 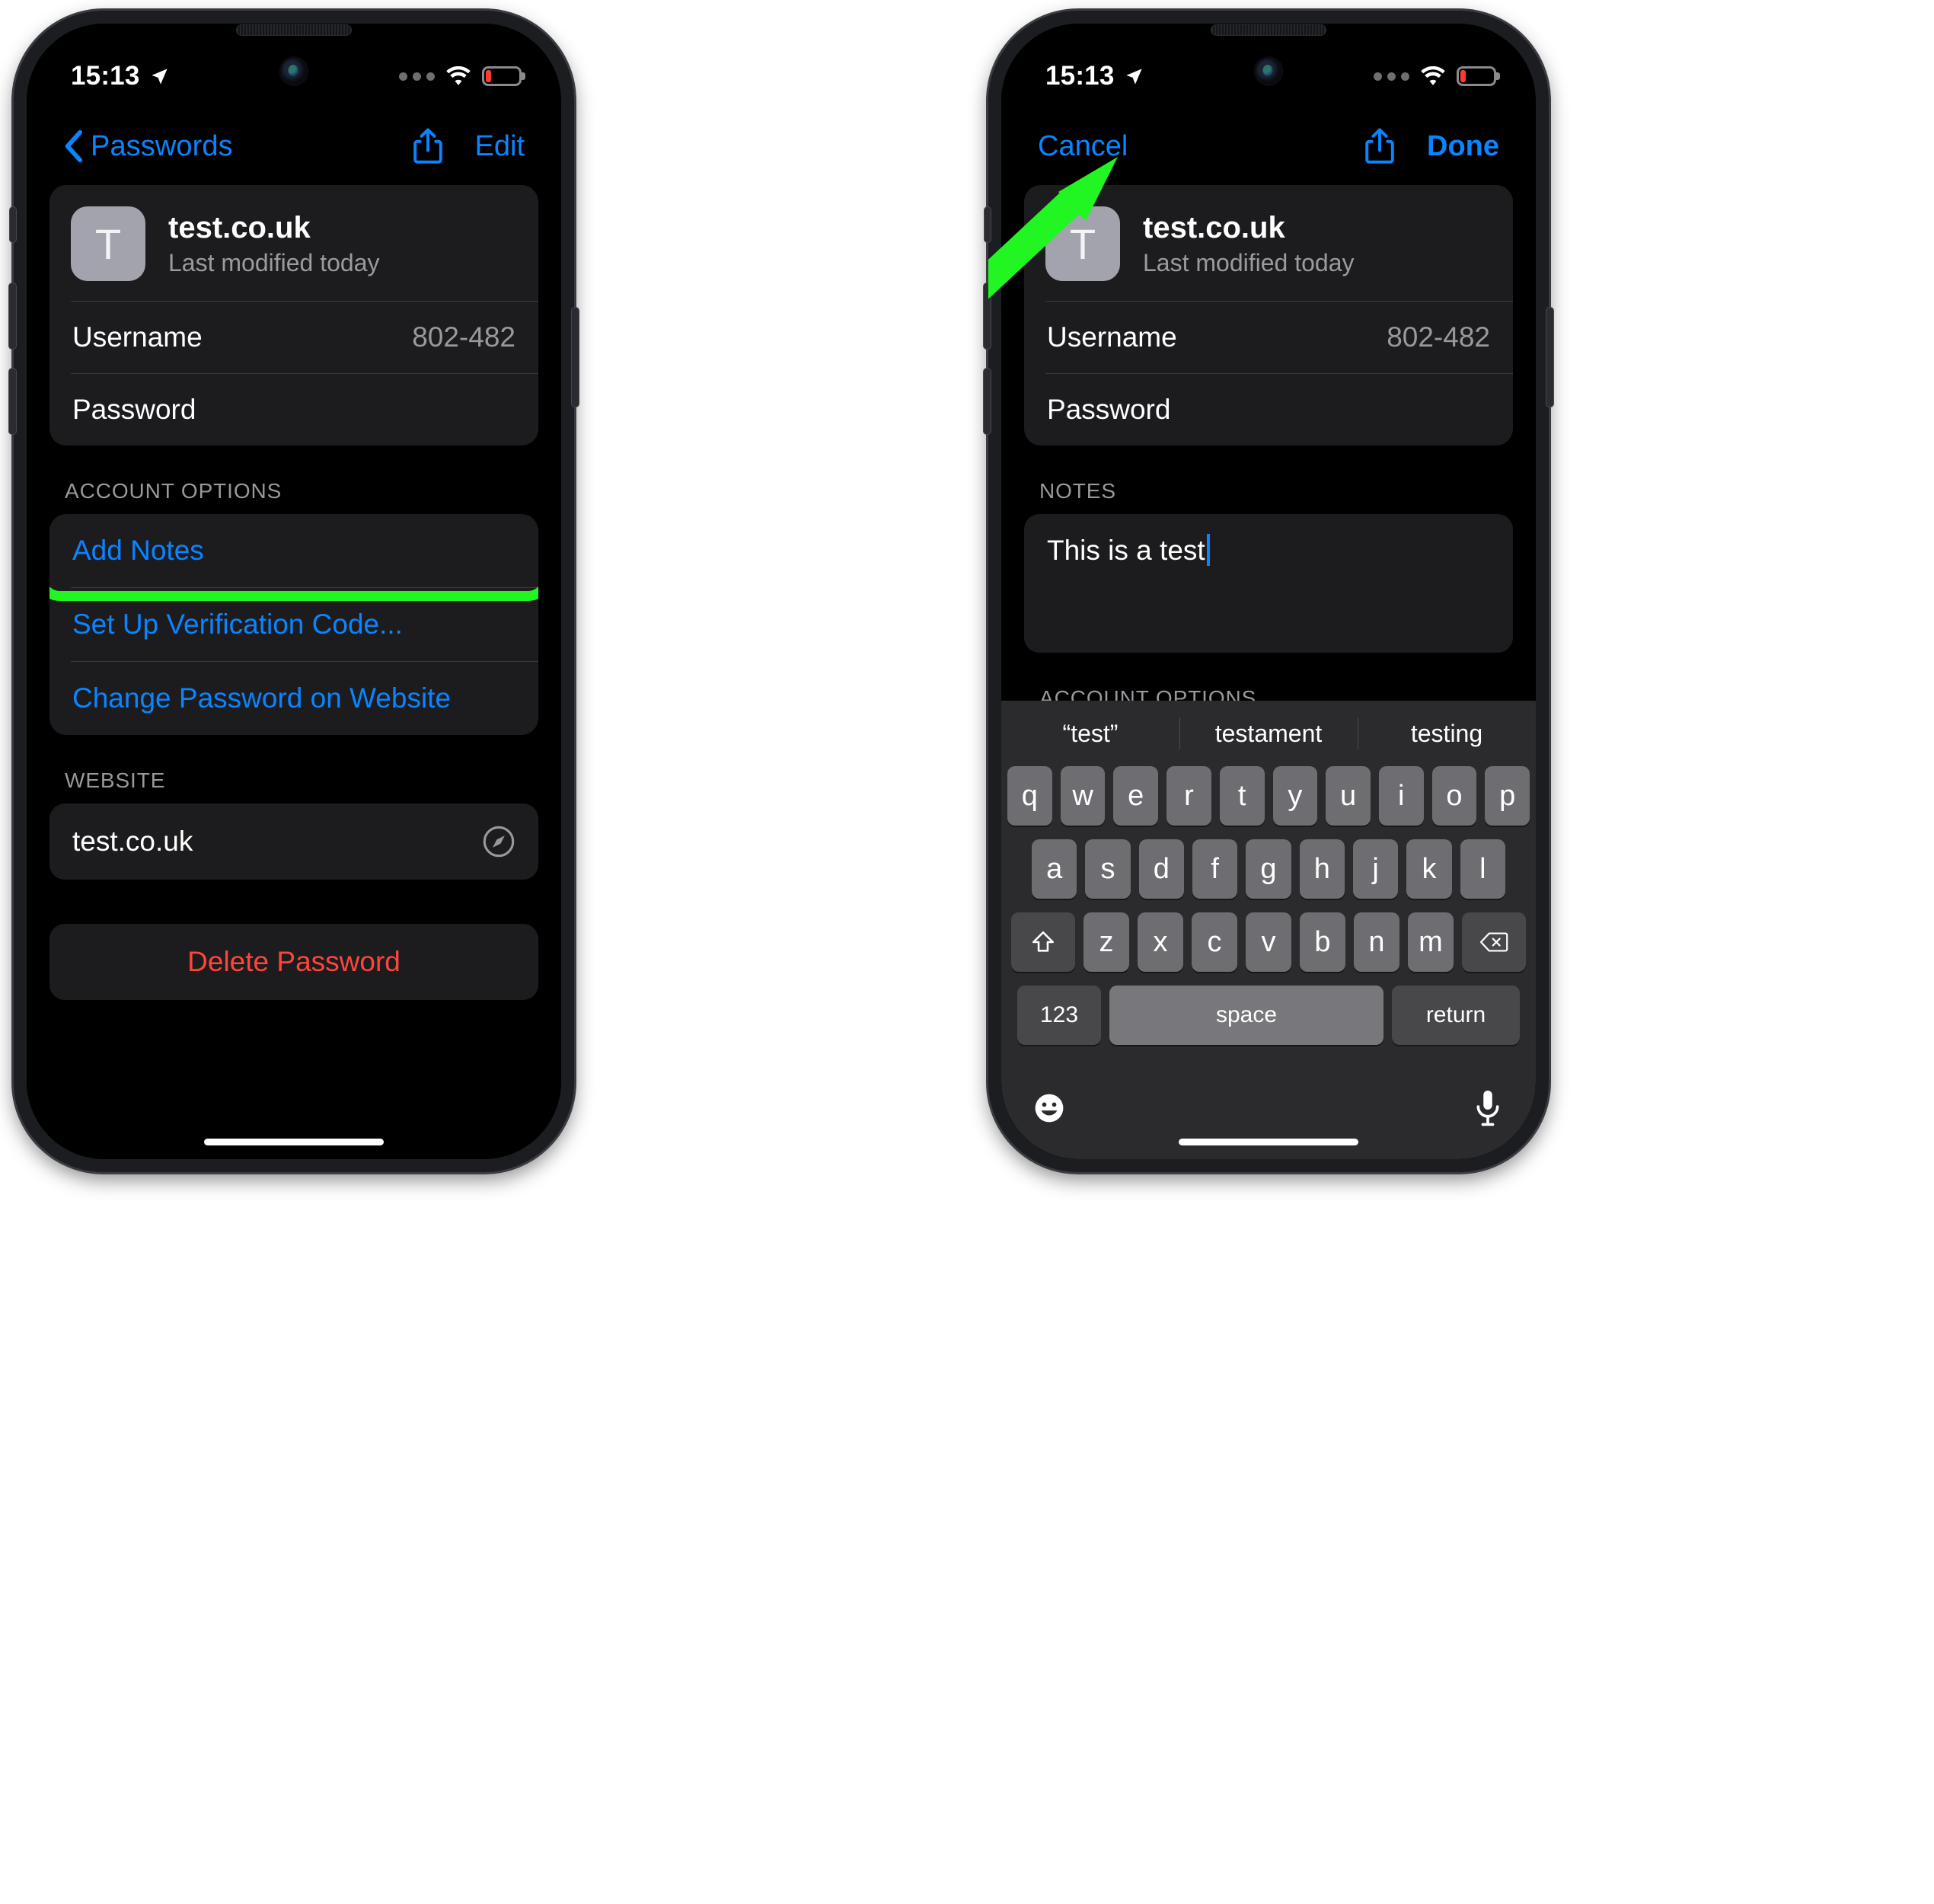 I want to click on password-label: Password, so click(x=134, y=409).